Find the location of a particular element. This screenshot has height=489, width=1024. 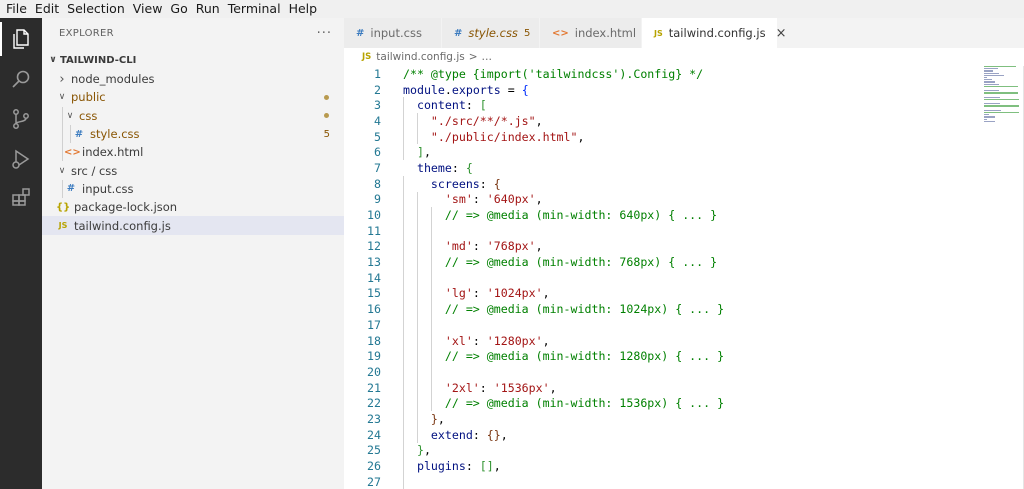

more-actions-icon: ··· is located at coordinates (324, 33).